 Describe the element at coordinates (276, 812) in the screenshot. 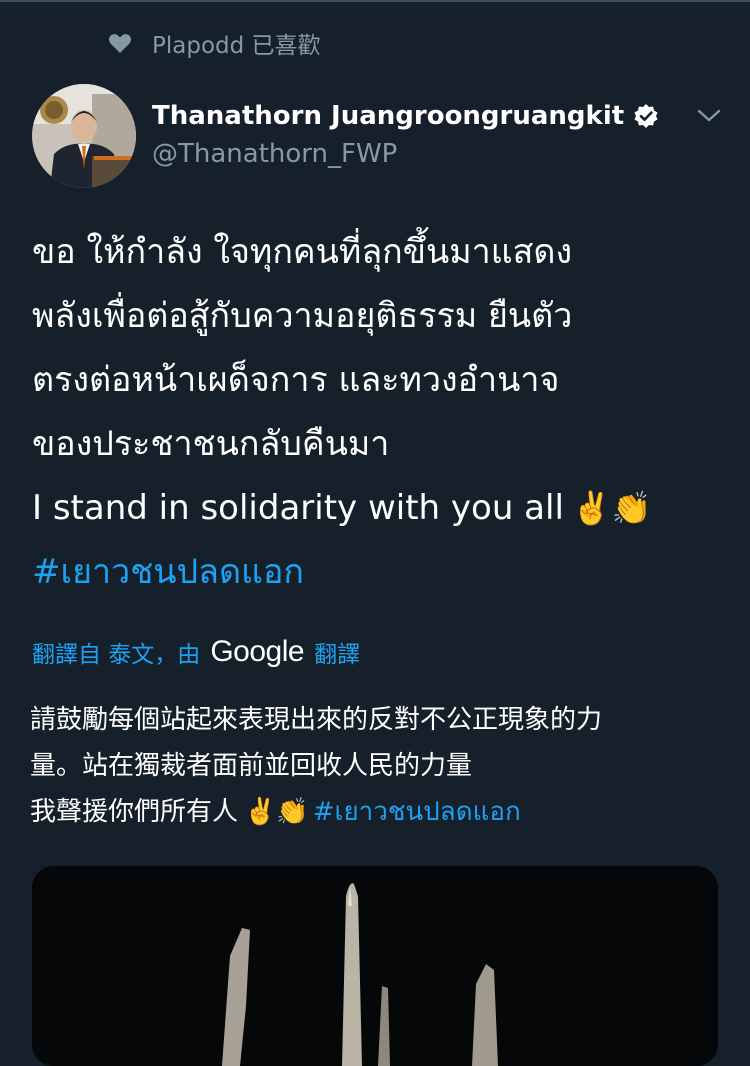

I see `translation-emoji: ✌️👏` at that location.